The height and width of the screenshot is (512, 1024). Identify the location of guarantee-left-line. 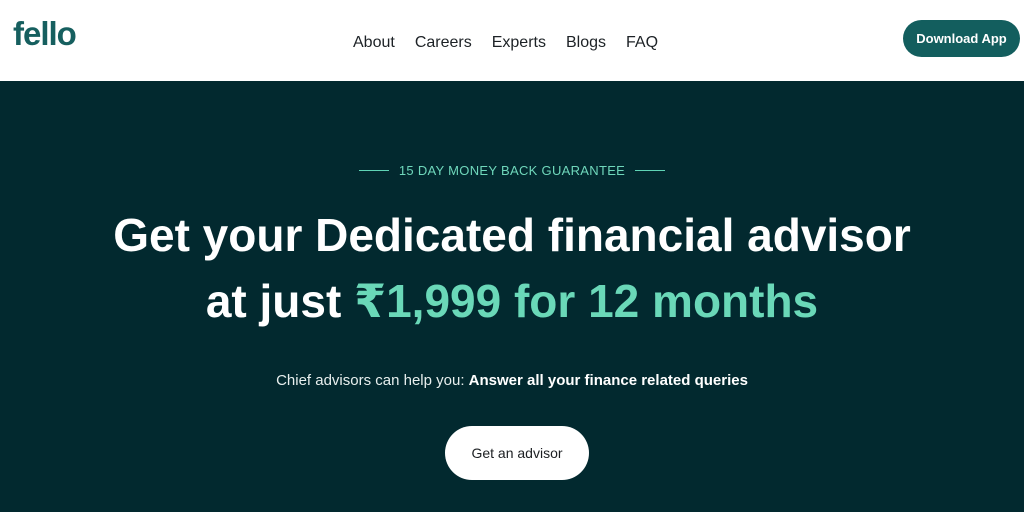
(373, 170).